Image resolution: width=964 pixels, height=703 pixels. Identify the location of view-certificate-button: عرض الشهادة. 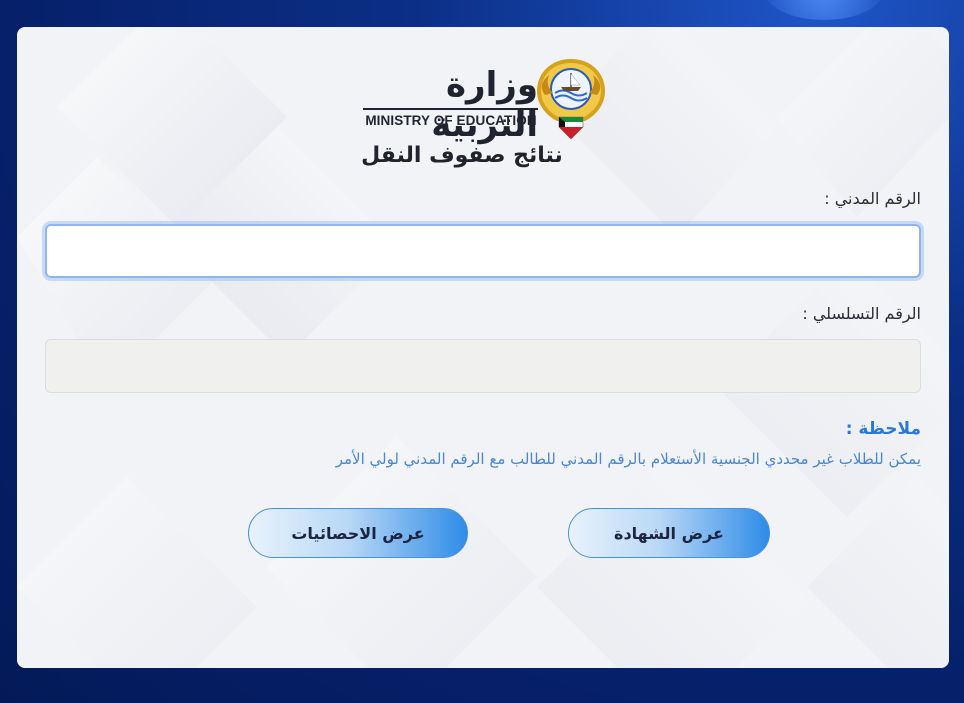
(669, 533).